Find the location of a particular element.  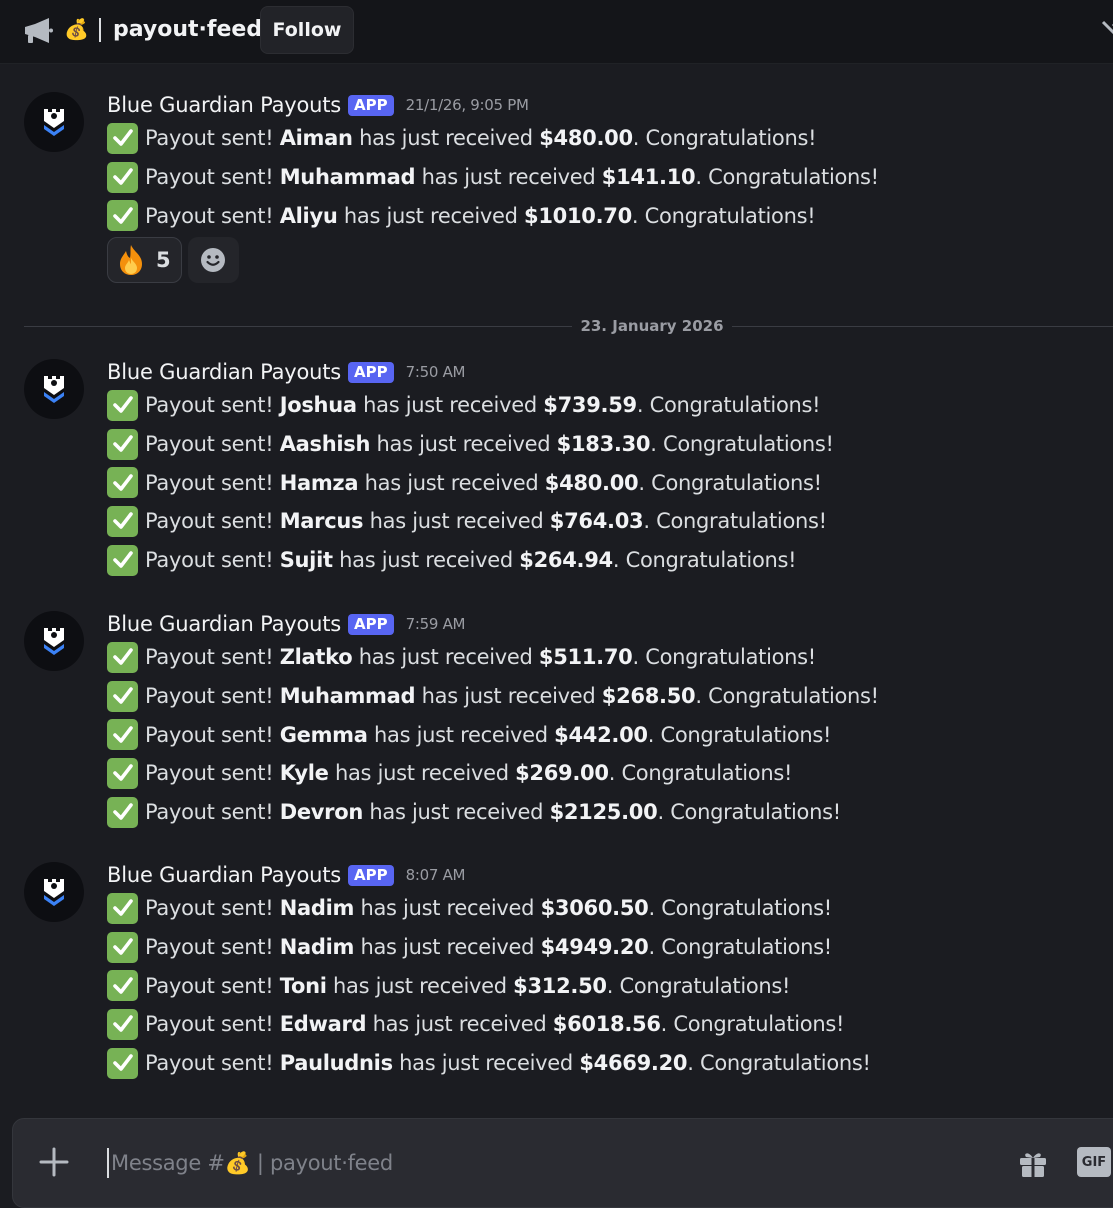

payout-amount: $511.70 is located at coordinates (585, 657).